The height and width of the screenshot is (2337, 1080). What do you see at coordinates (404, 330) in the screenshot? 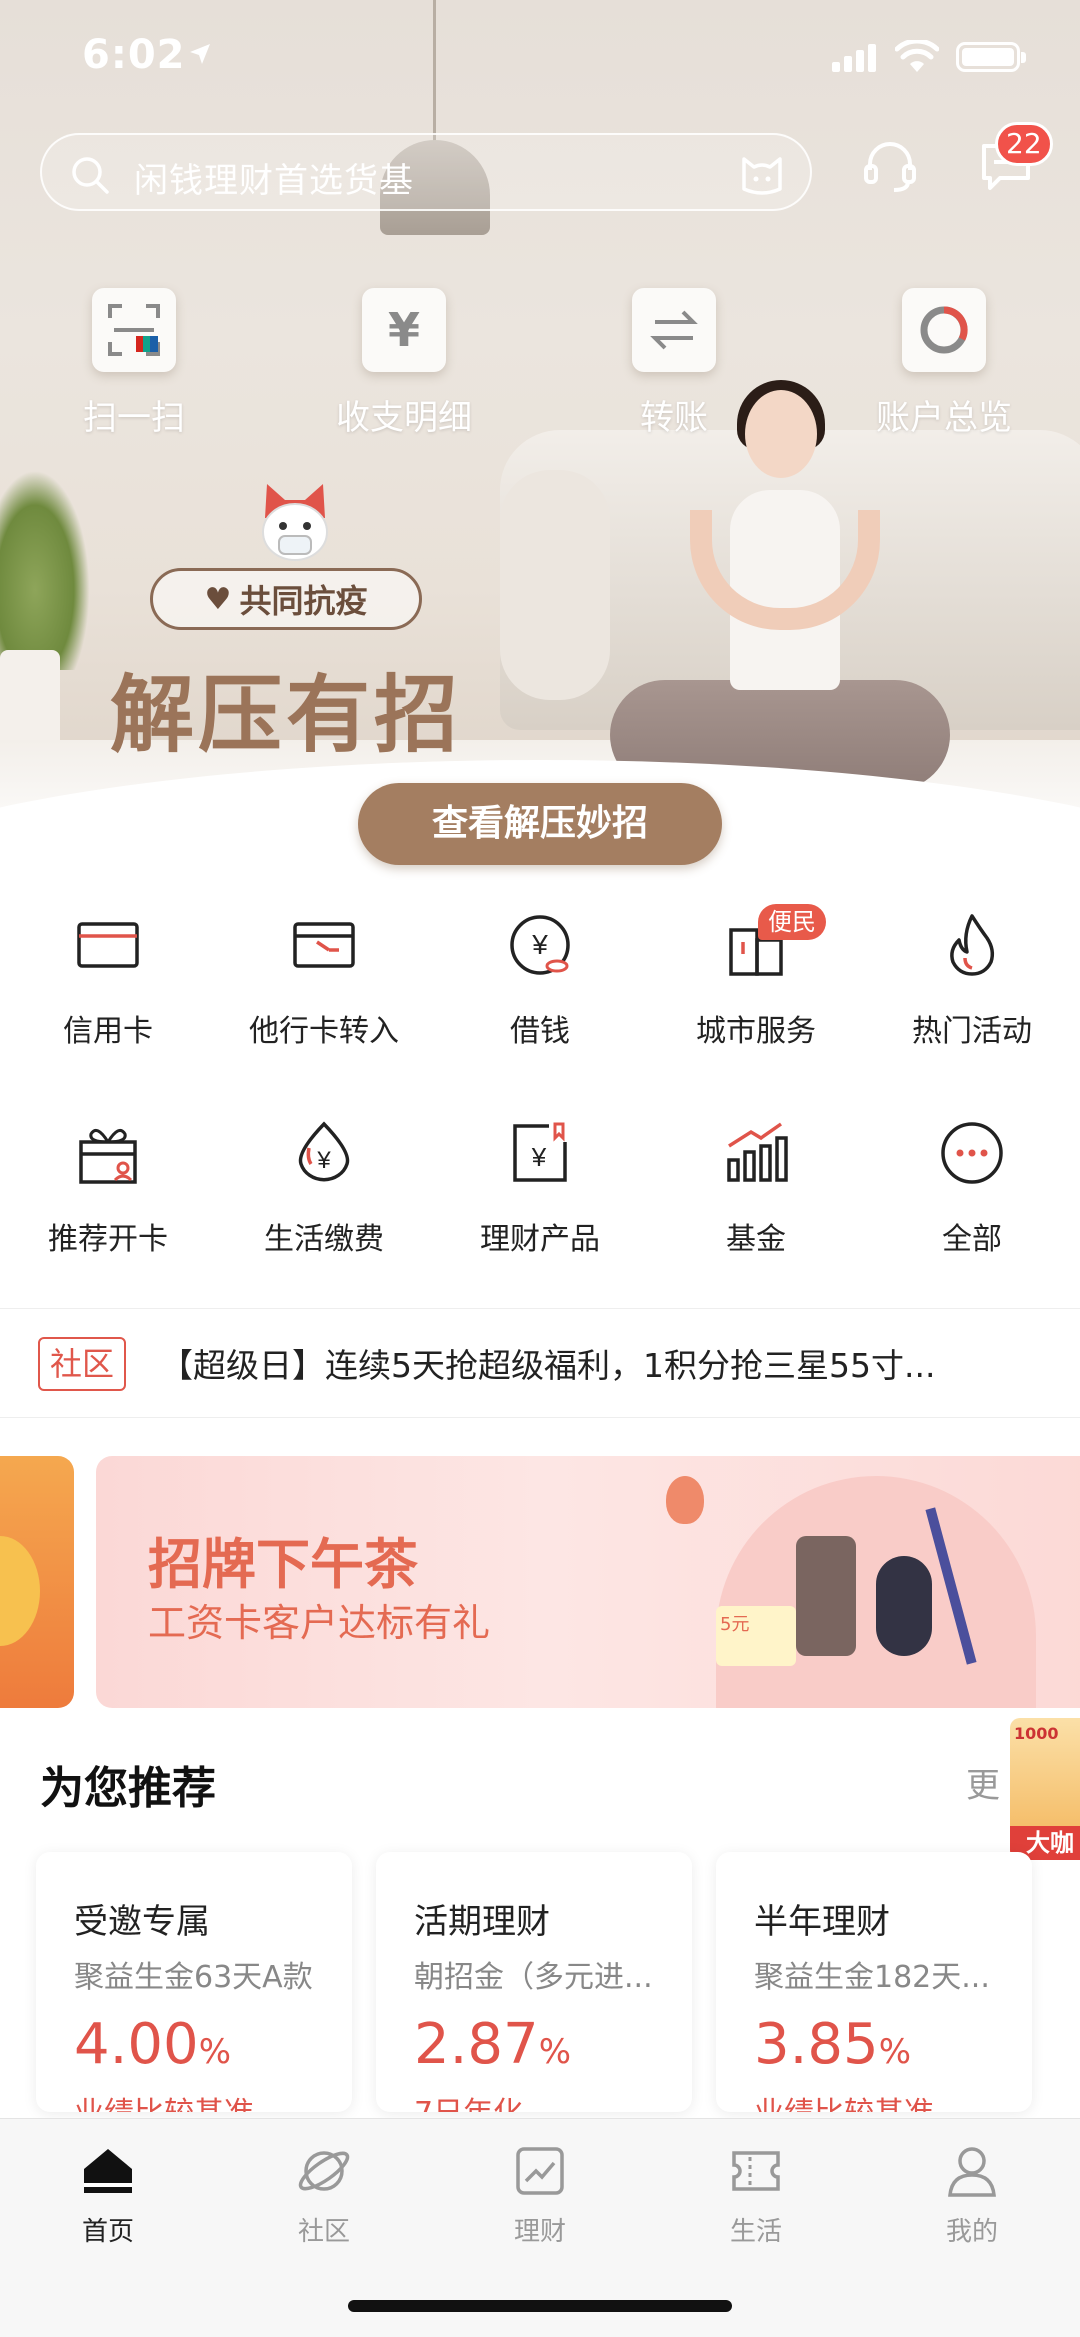
I see `yuan-statement-icon: ¥` at bounding box center [404, 330].